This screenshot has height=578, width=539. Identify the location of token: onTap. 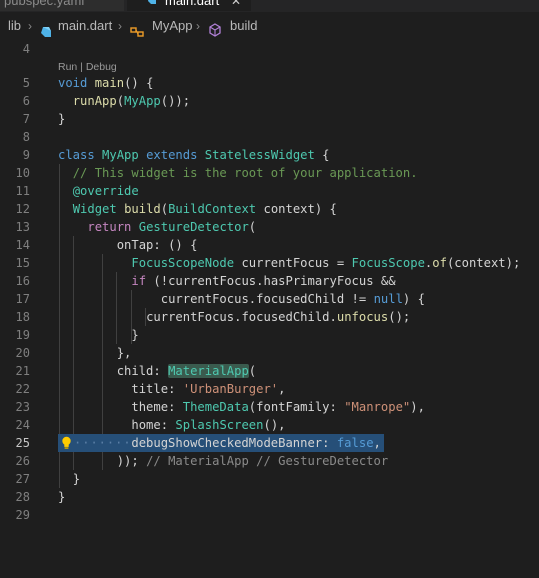
(135, 245).